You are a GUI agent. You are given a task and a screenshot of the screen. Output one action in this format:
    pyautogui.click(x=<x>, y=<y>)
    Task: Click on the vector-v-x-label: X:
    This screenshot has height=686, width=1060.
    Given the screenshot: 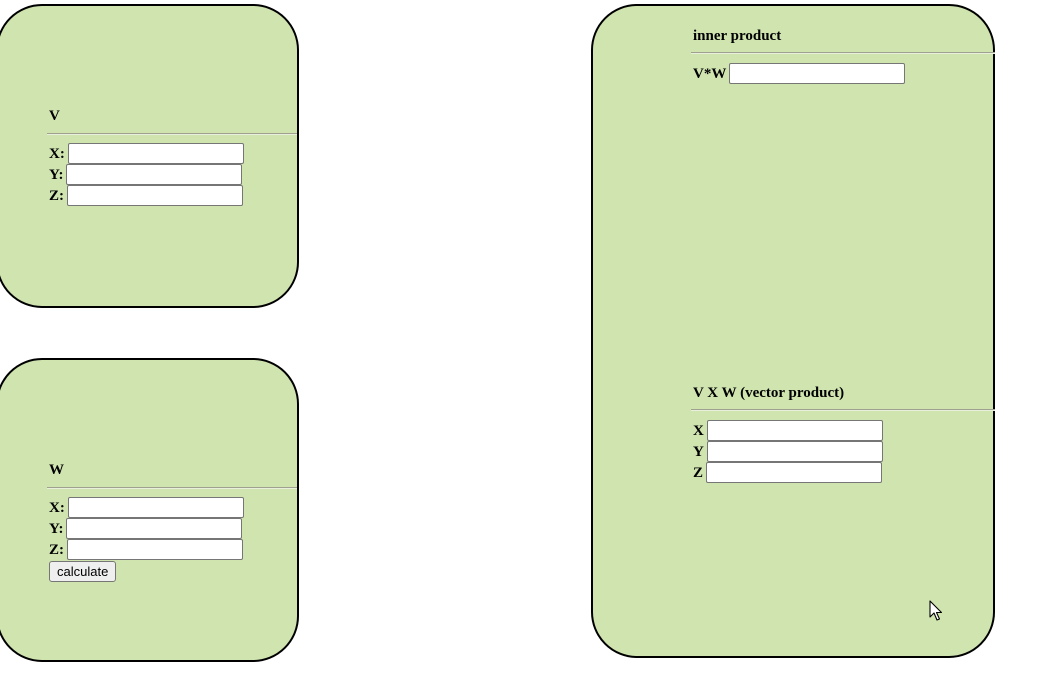 What is the action you would take?
    pyautogui.click(x=57, y=153)
    